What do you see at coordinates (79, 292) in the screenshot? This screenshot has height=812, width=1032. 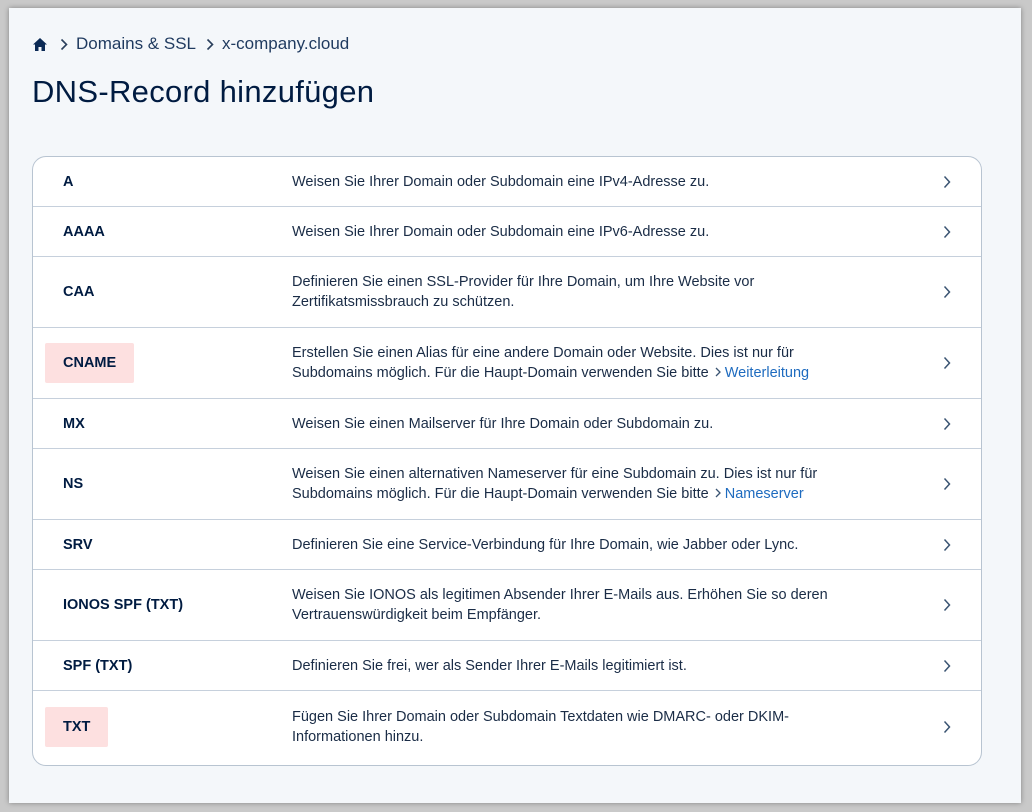 I see `record-type-label: CAA` at bounding box center [79, 292].